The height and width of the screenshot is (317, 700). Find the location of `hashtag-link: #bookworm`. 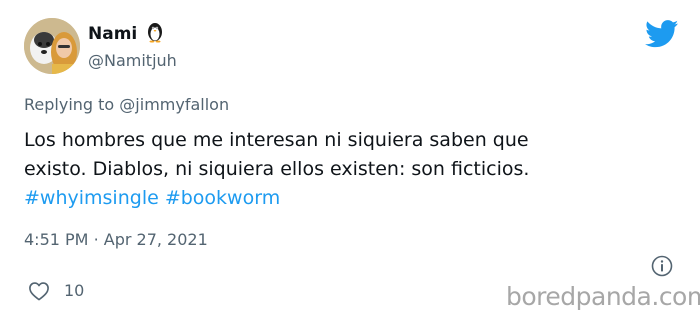

hashtag-link: #bookworm is located at coordinates (222, 198).